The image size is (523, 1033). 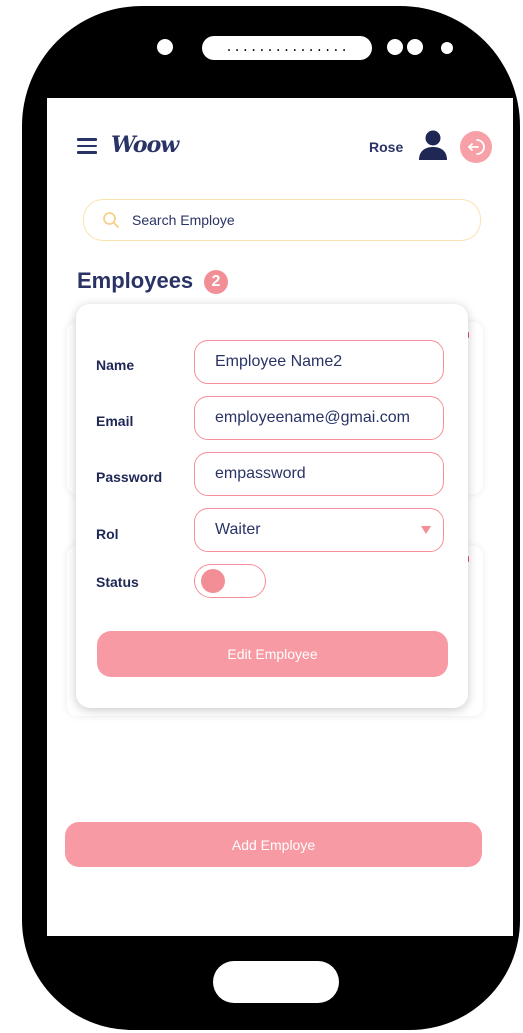 I want to click on hamburger-menu-icon, so click(x=87, y=146).